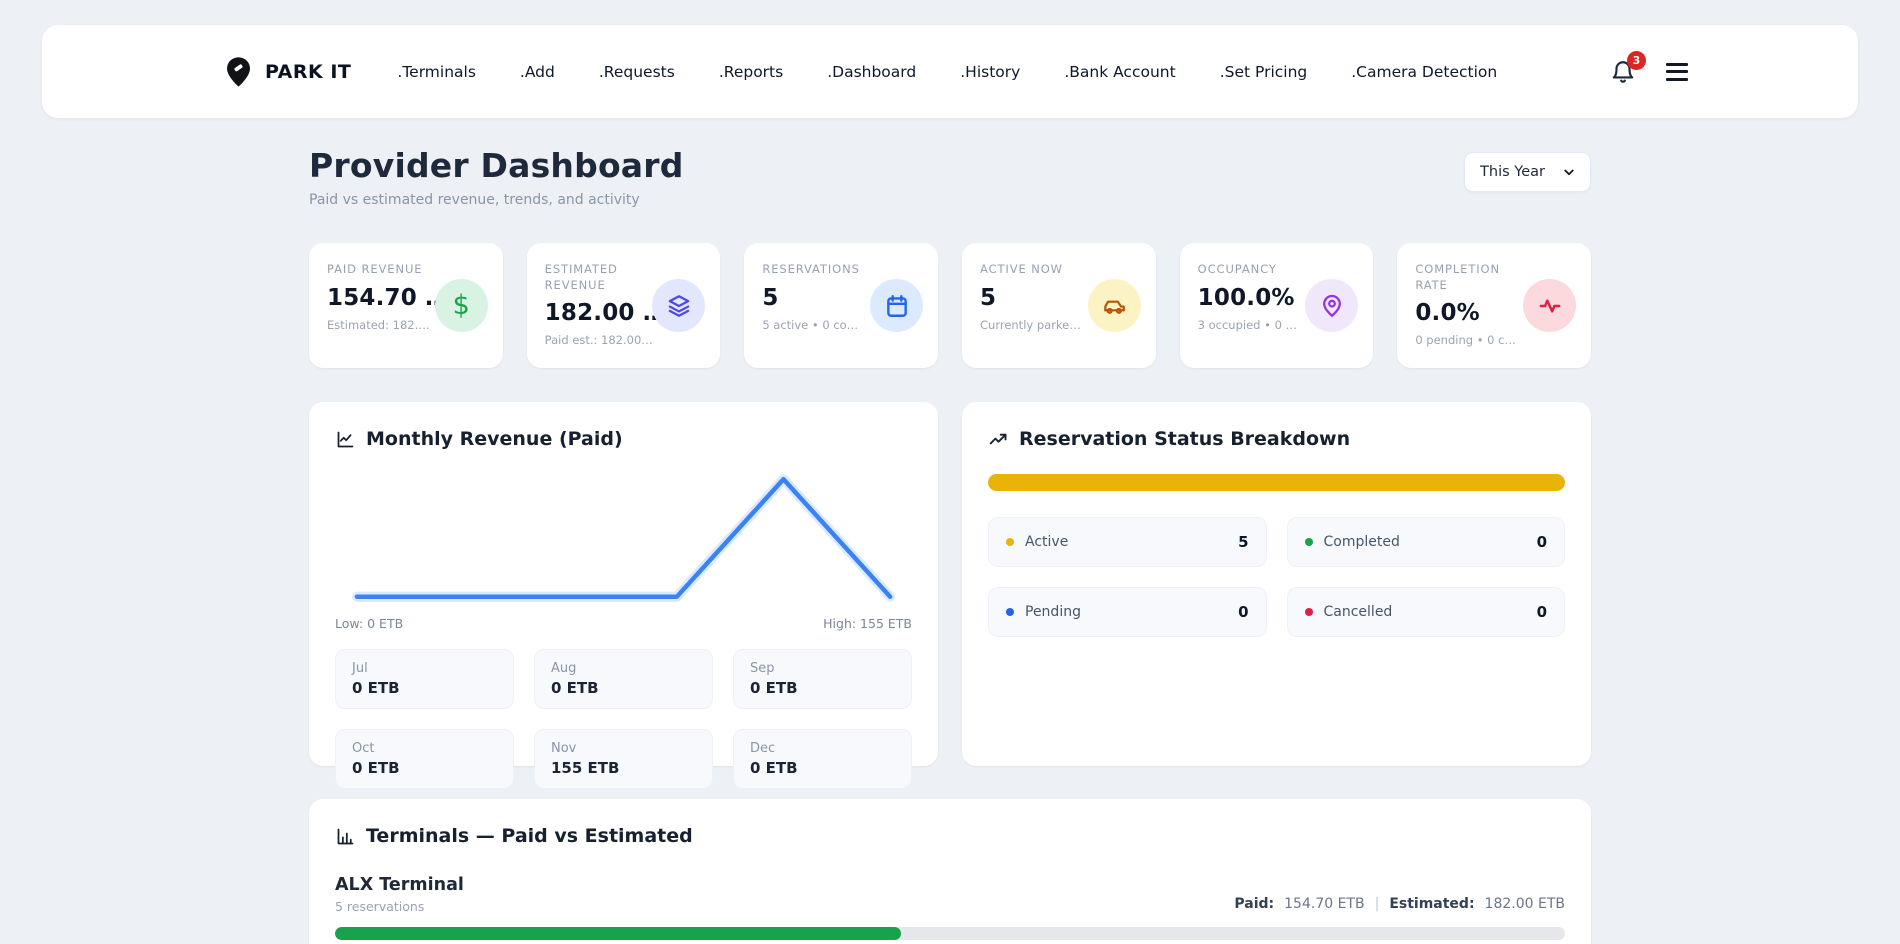  Describe the element at coordinates (424, 759) in the screenshot. I see `month-cell-oct: Oct 0 ETB` at that location.